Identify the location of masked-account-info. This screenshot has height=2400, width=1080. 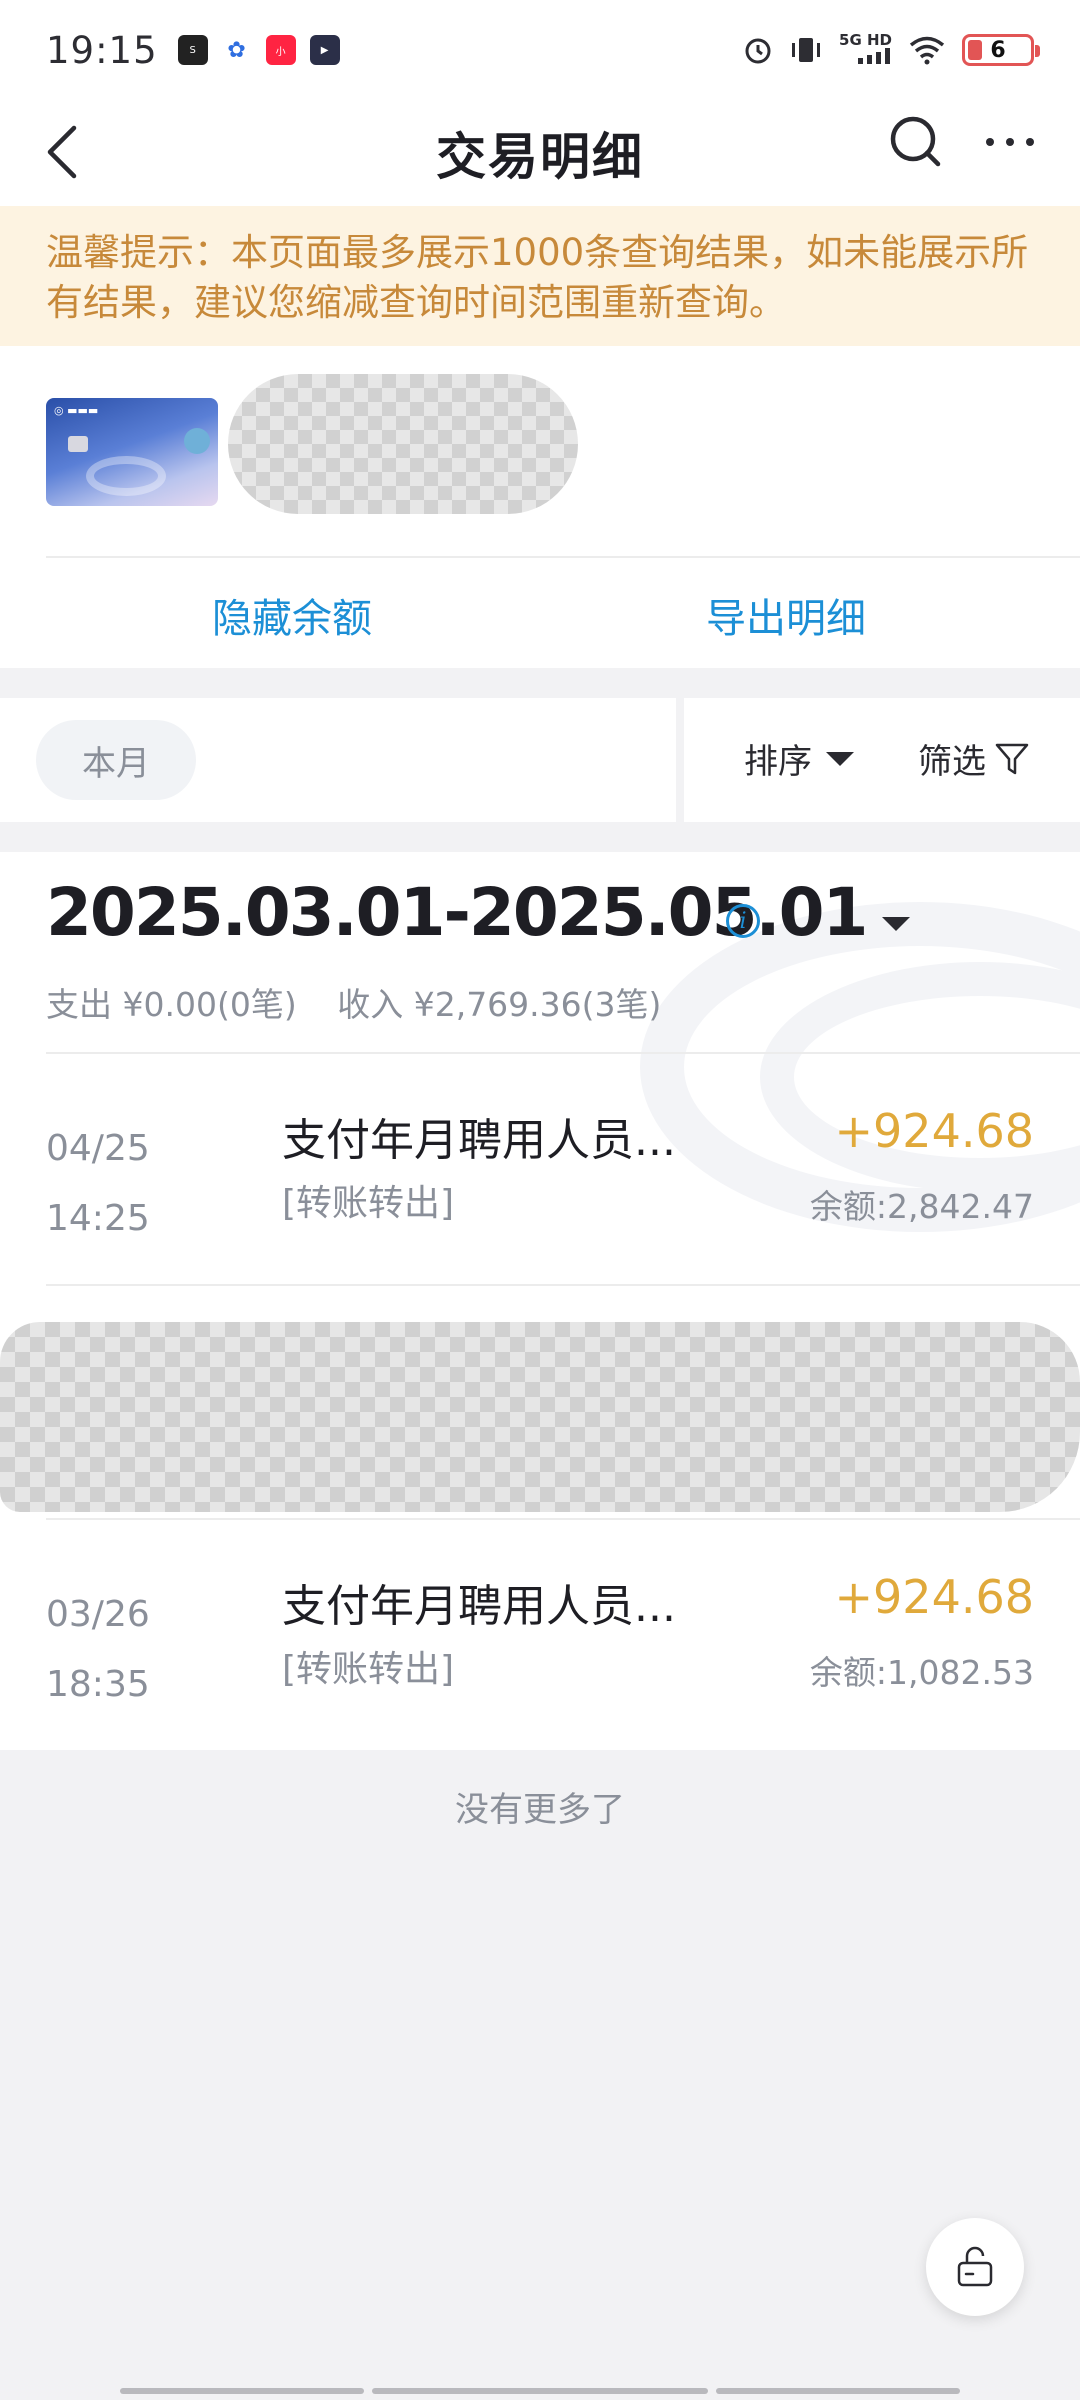
(403, 444).